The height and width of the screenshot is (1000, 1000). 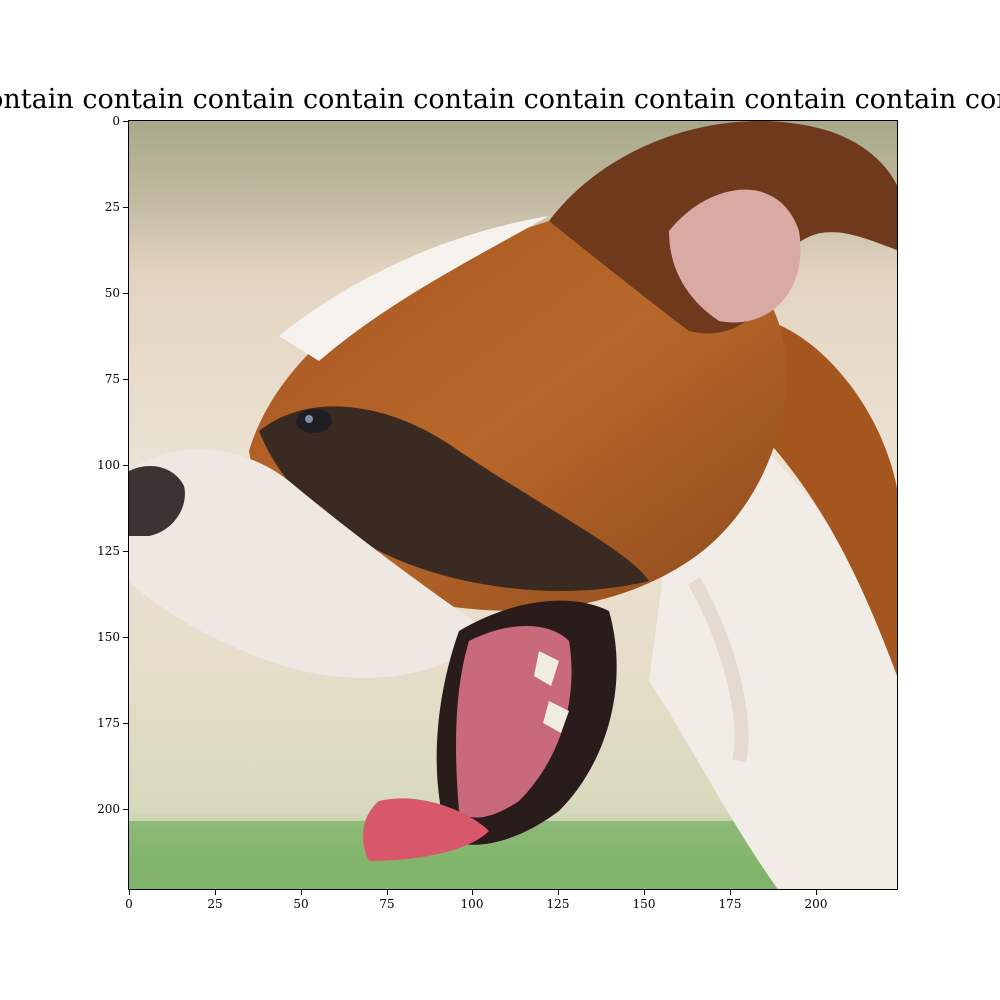 I want to click on dog-eye-highlight, so click(x=309, y=419).